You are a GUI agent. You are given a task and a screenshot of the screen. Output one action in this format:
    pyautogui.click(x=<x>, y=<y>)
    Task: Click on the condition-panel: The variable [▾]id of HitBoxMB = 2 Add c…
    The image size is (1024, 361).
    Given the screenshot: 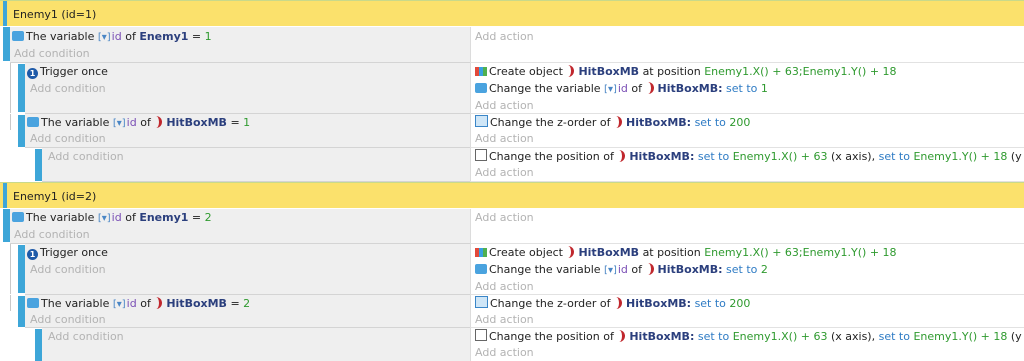 What is the action you would take?
    pyautogui.click(x=247, y=311)
    